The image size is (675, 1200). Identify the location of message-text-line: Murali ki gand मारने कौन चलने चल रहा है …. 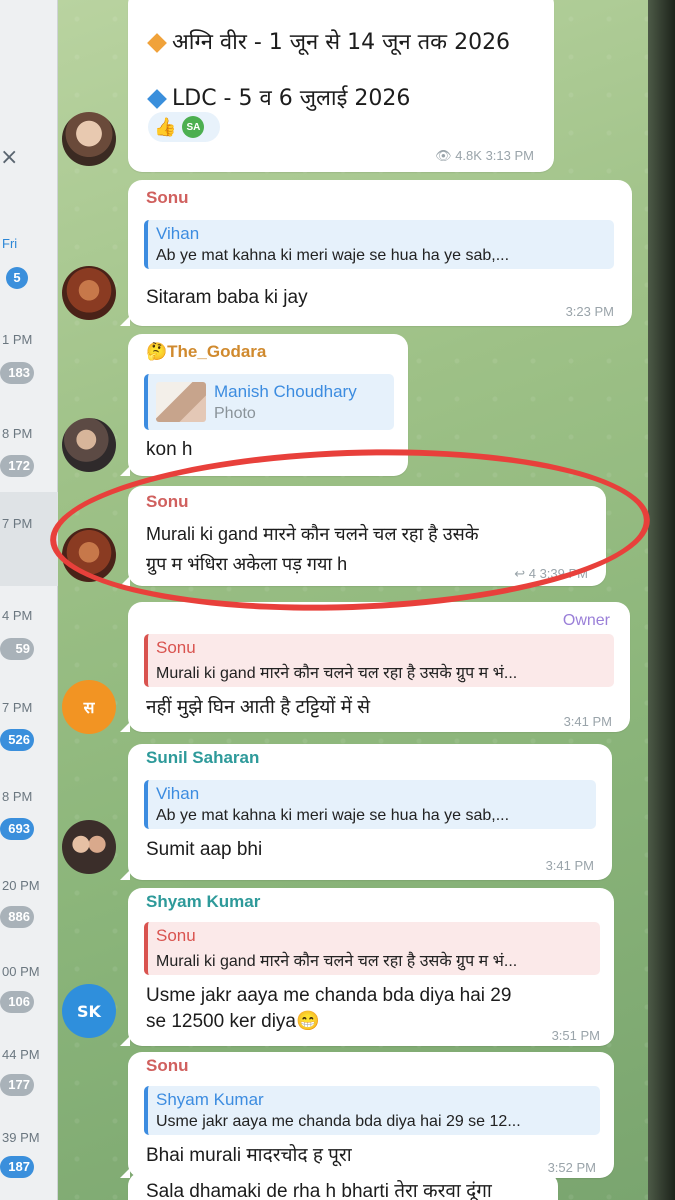
(312, 534).